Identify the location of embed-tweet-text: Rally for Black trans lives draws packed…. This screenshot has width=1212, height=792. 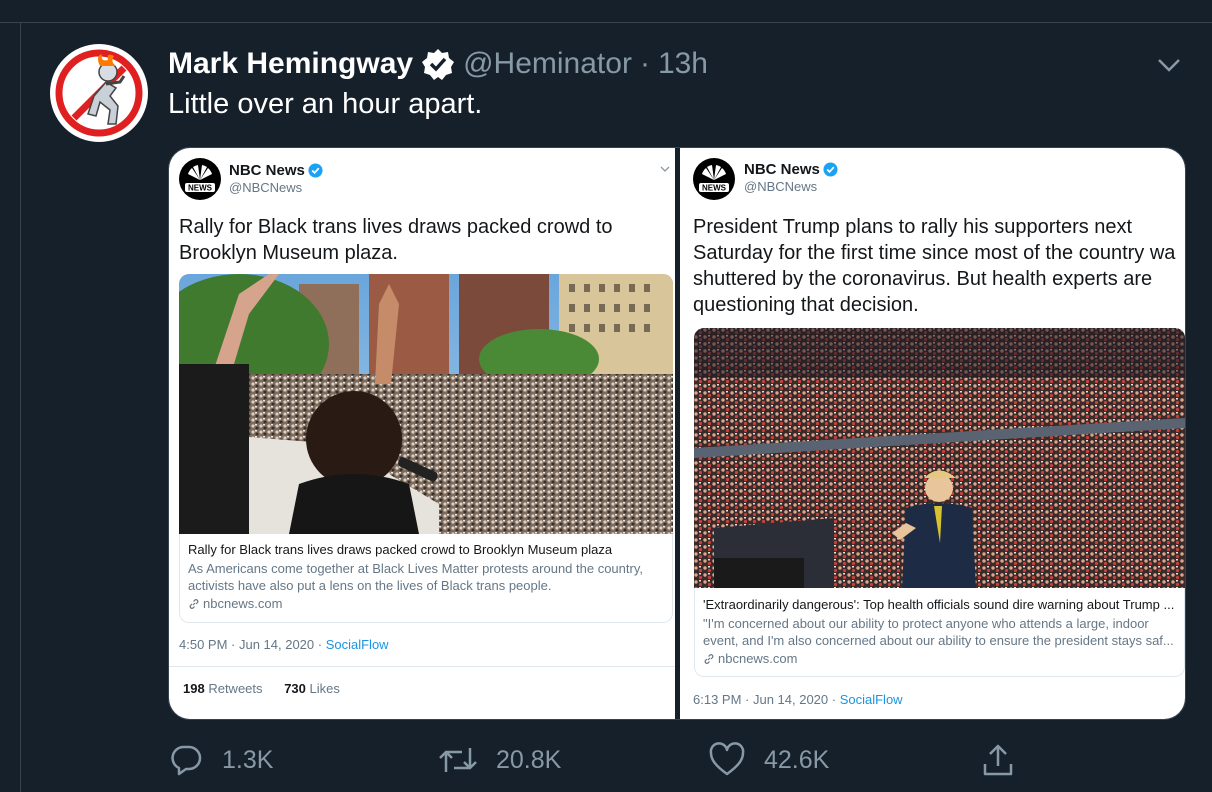
(396, 240).